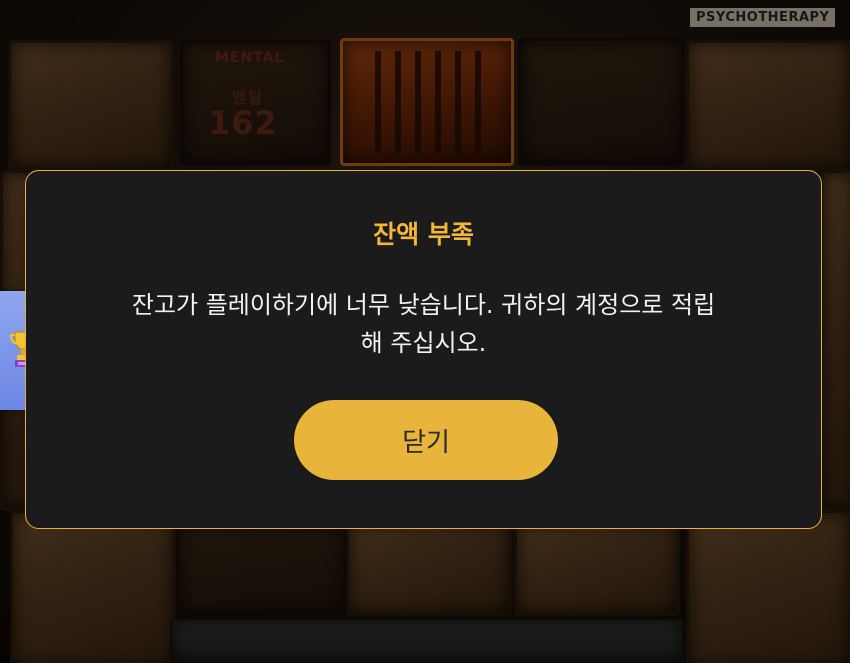 The height and width of the screenshot is (663, 850). What do you see at coordinates (423, 234) in the screenshot?
I see `dialog-title: 잔액 부족` at bounding box center [423, 234].